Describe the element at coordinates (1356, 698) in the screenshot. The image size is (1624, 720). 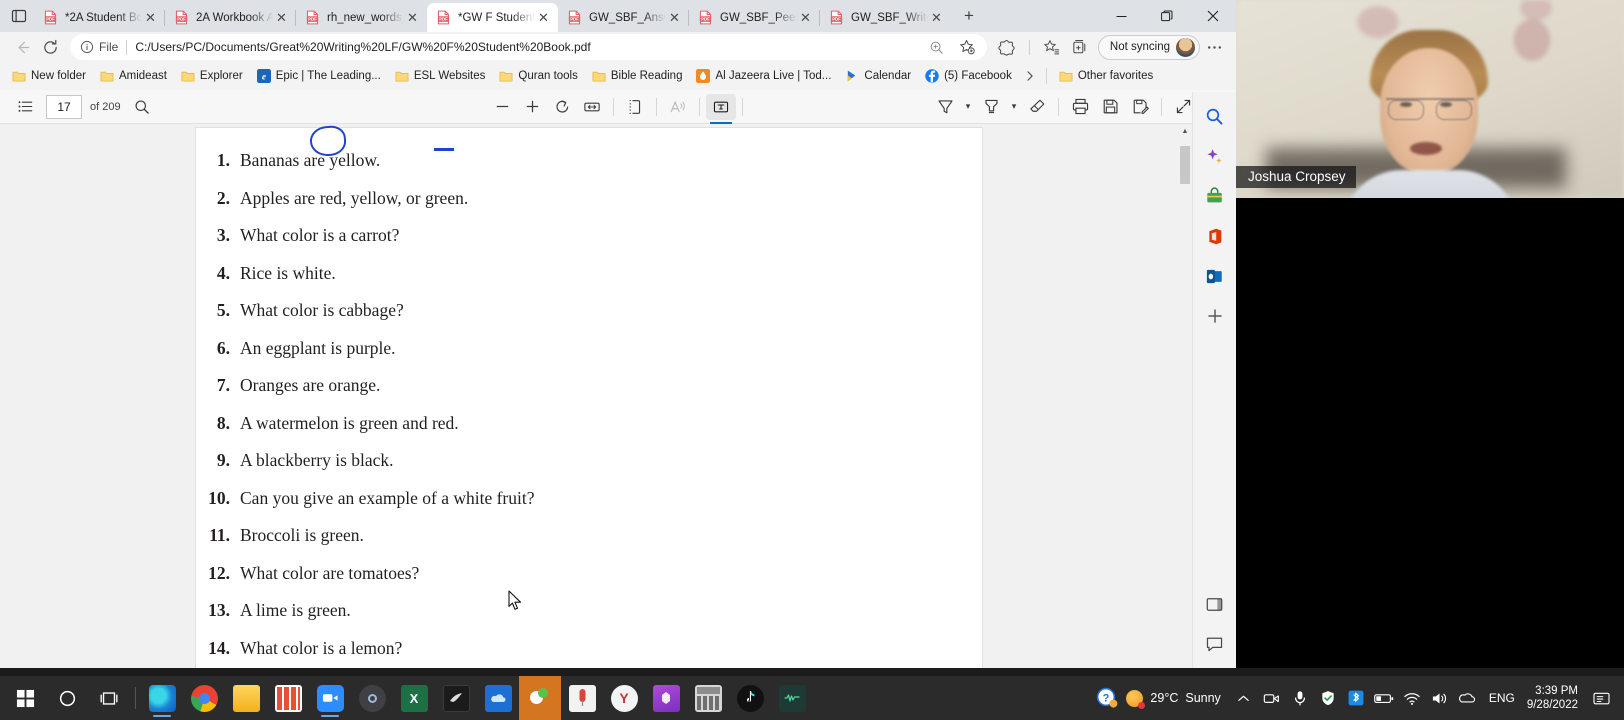
I see `bluetooth-icon` at that location.